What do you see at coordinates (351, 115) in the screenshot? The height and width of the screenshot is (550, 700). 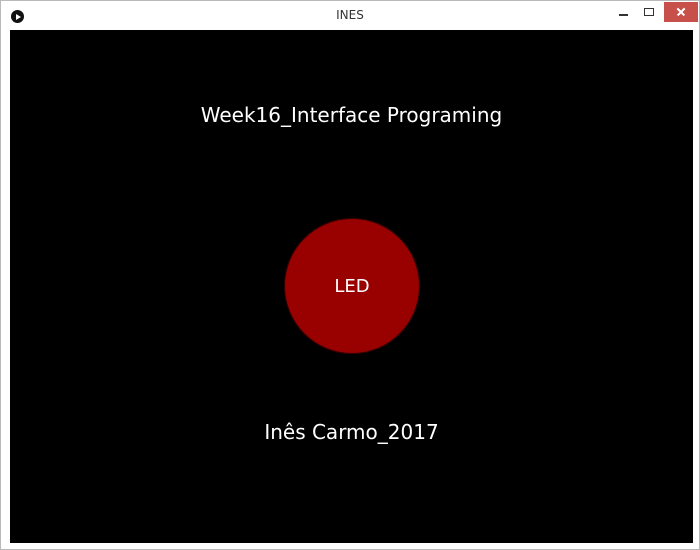 I see `page-title: Week16_Interface Programing` at bounding box center [351, 115].